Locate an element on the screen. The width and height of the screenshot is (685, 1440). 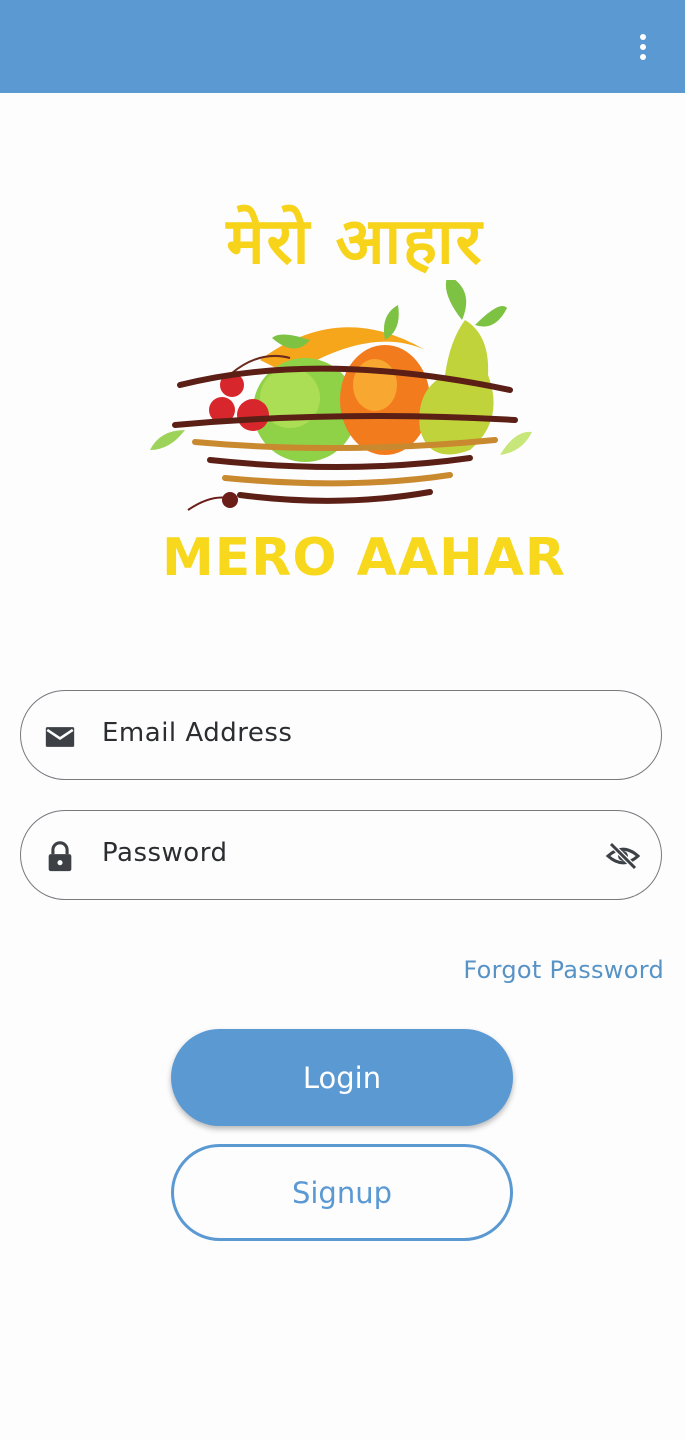
fruit-basket-icon is located at coordinates (341, 395).